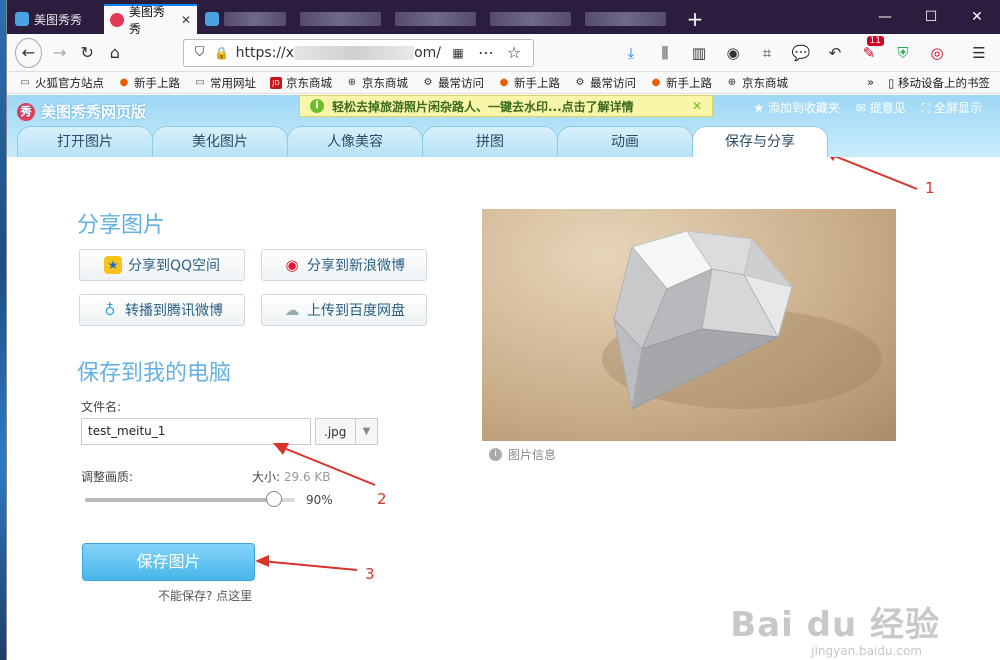  Describe the element at coordinates (344, 310) in the screenshot. I see `upload-baidu-button: ☁ 上传到百度网盘` at that location.